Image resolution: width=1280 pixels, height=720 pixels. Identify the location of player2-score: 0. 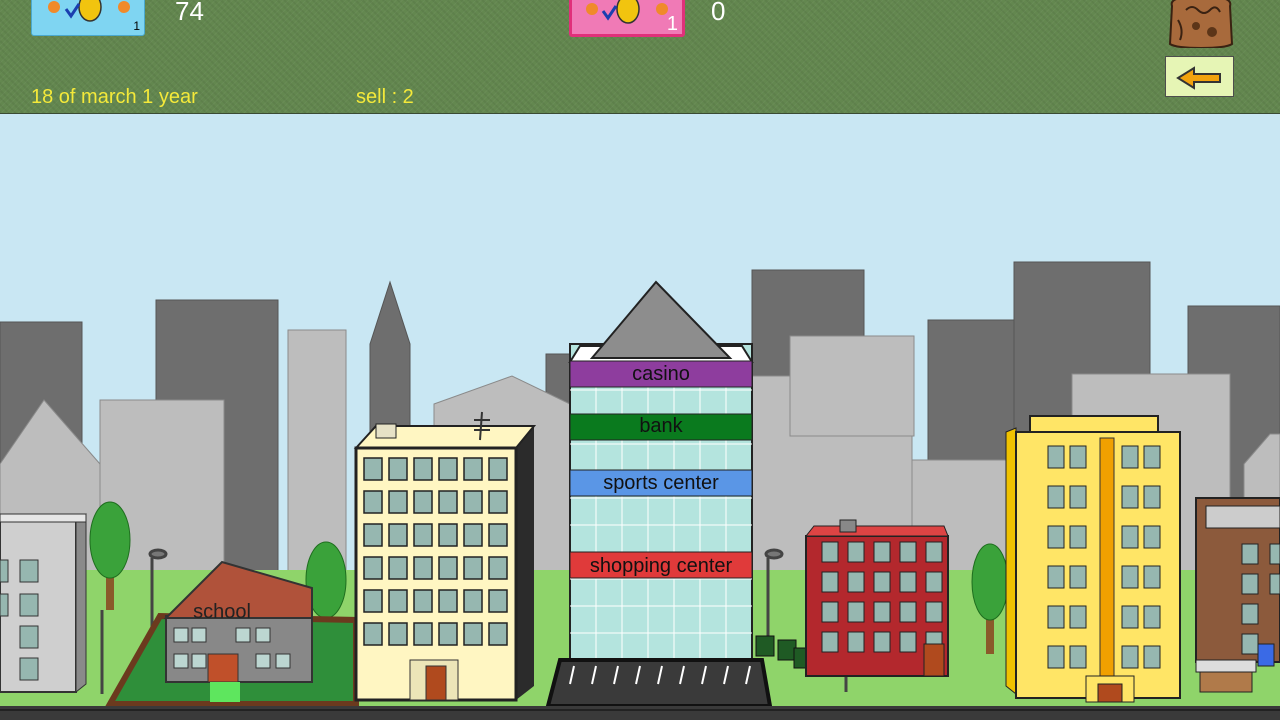
(718, 13).